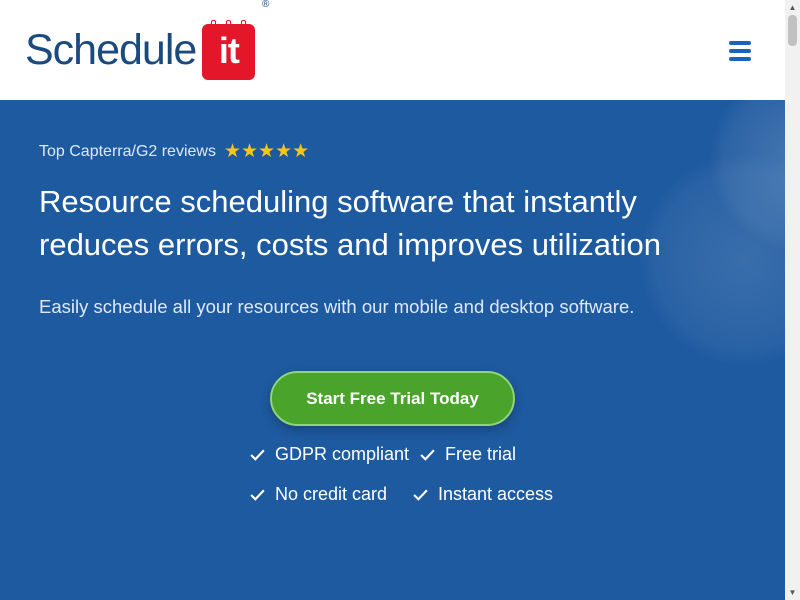  I want to click on logo: Schedule it, so click(140, 49).